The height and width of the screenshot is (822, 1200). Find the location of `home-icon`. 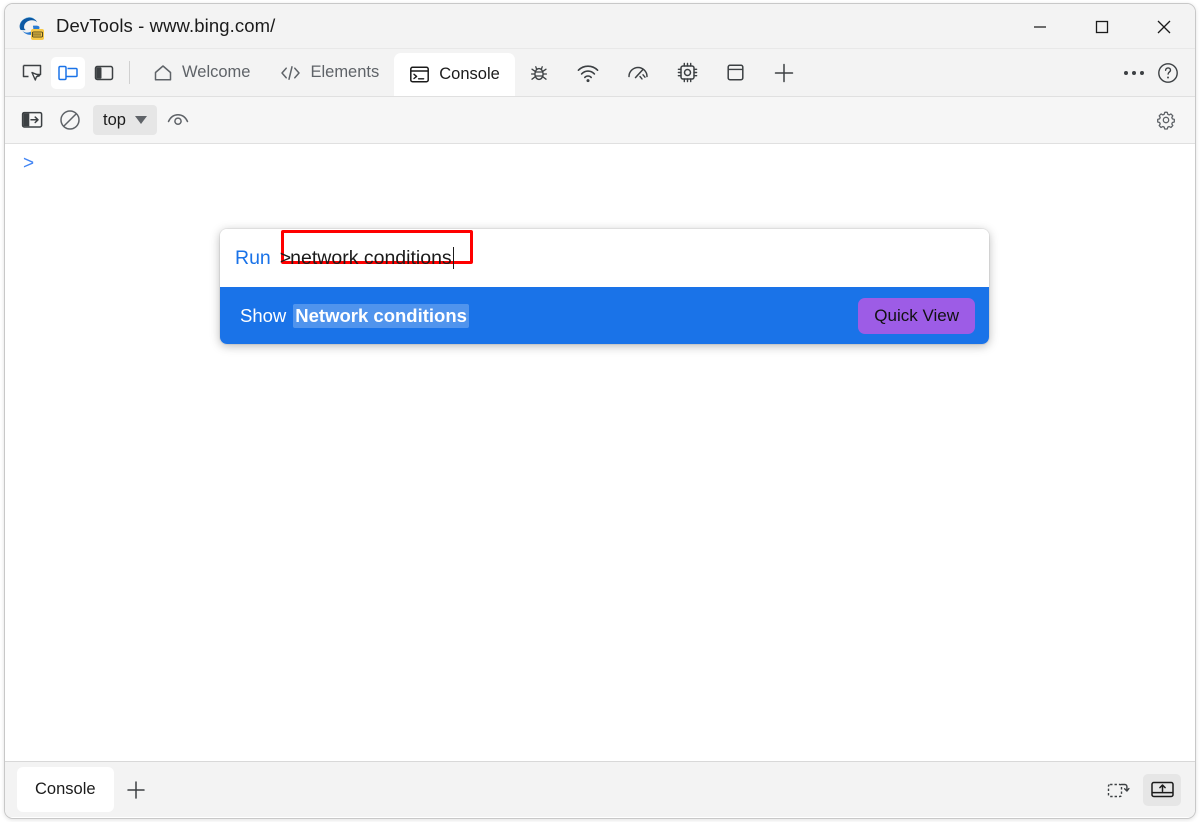

home-icon is located at coordinates (163, 72).